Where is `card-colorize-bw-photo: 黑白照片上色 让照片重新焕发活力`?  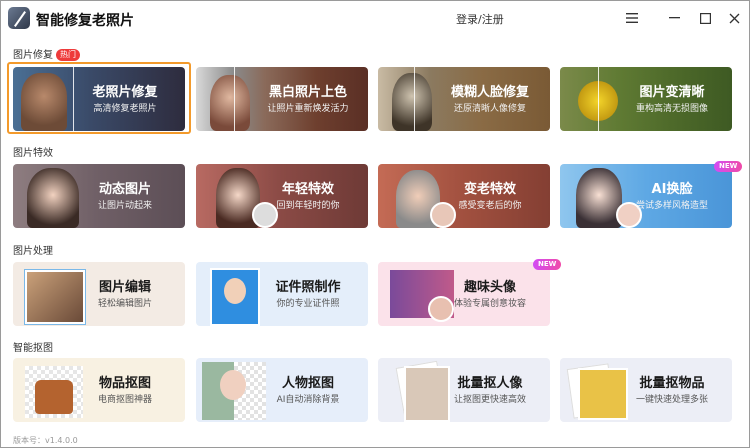 card-colorize-bw-photo: 黑白照片上色 让照片重新焕发活力 is located at coordinates (282, 99).